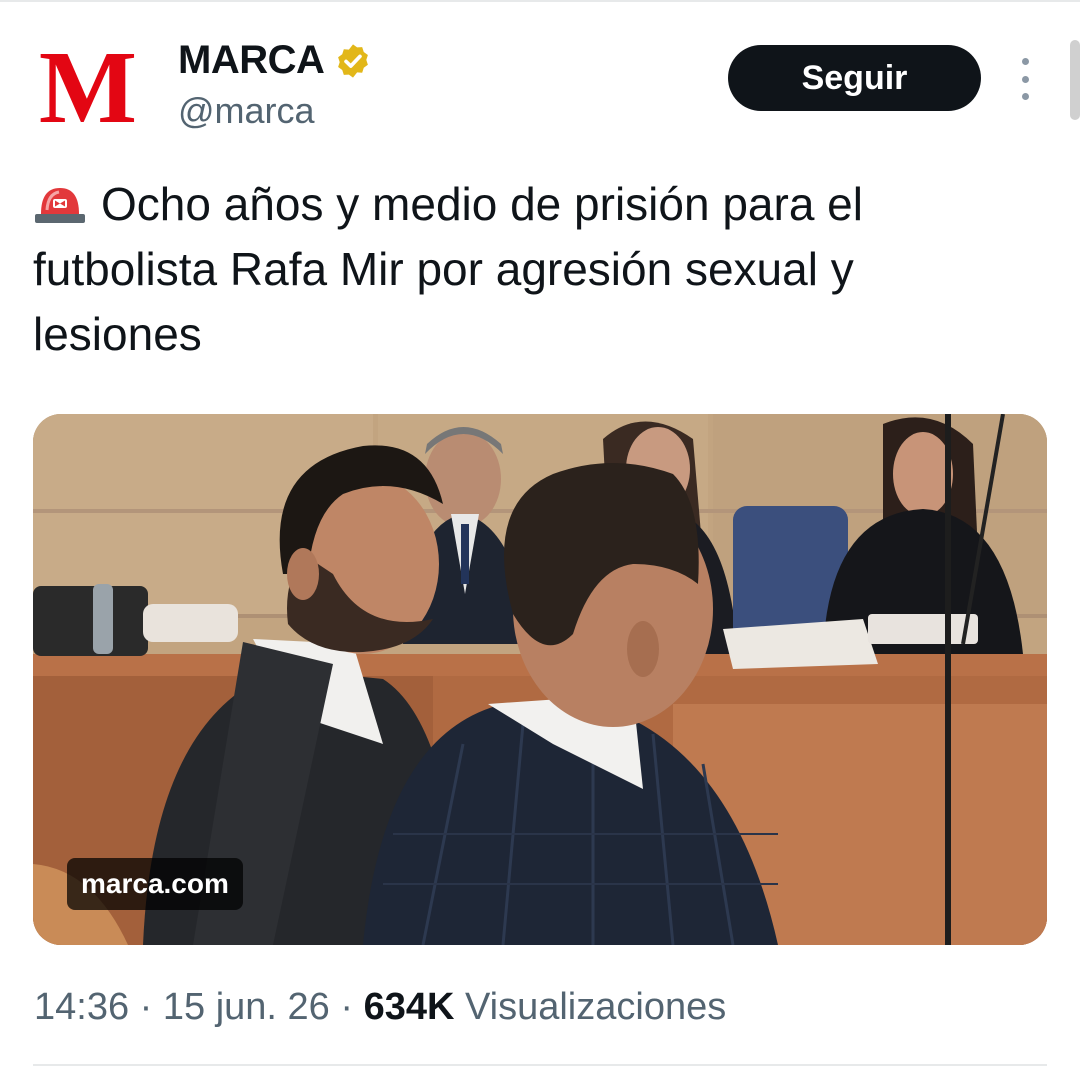 This screenshot has width=1080, height=1068. Describe the element at coordinates (540, 1) in the screenshot. I see `top-divider` at that location.